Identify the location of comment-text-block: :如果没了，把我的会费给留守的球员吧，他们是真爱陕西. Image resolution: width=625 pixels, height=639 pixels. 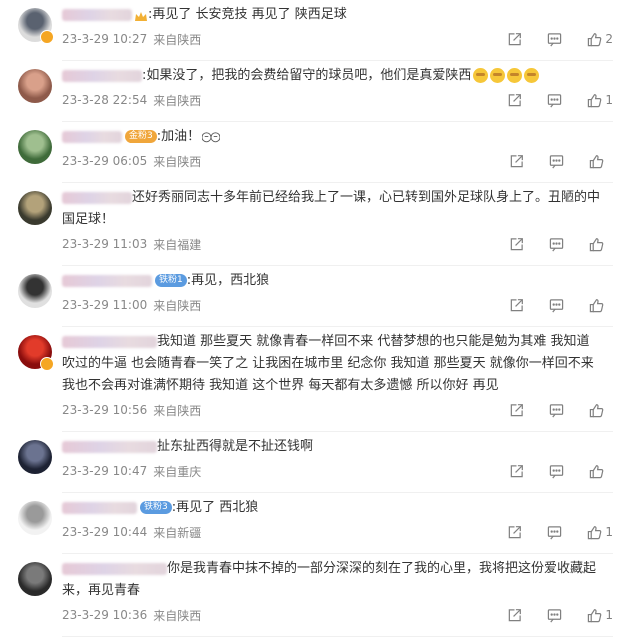
(332, 76).